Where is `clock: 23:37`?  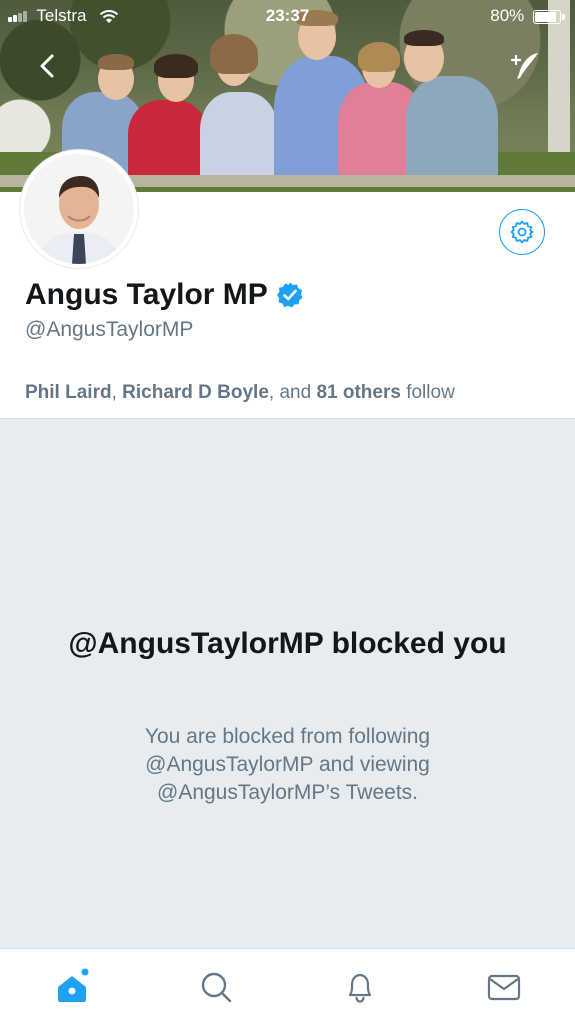
clock: 23:37 is located at coordinates (287, 15).